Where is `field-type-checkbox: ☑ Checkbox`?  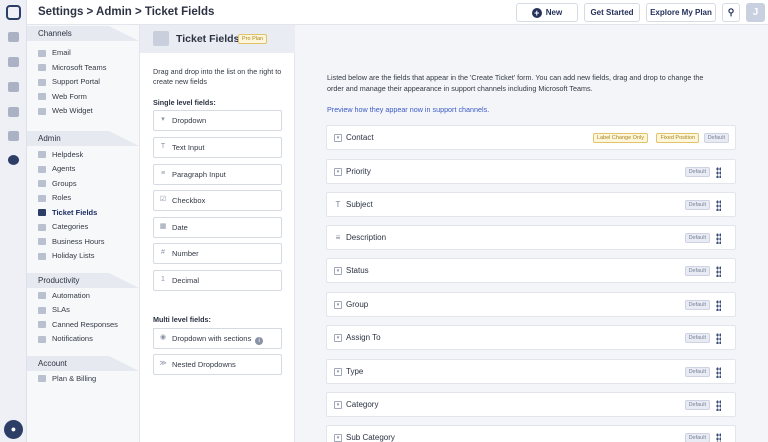 field-type-checkbox: ☑ Checkbox is located at coordinates (217, 200).